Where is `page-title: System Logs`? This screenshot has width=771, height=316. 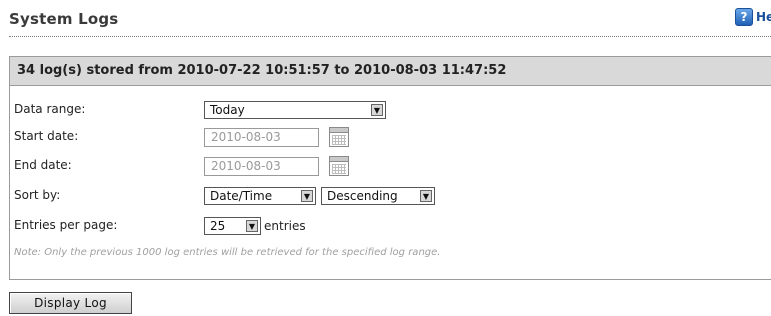 page-title: System Logs is located at coordinates (64, 19).